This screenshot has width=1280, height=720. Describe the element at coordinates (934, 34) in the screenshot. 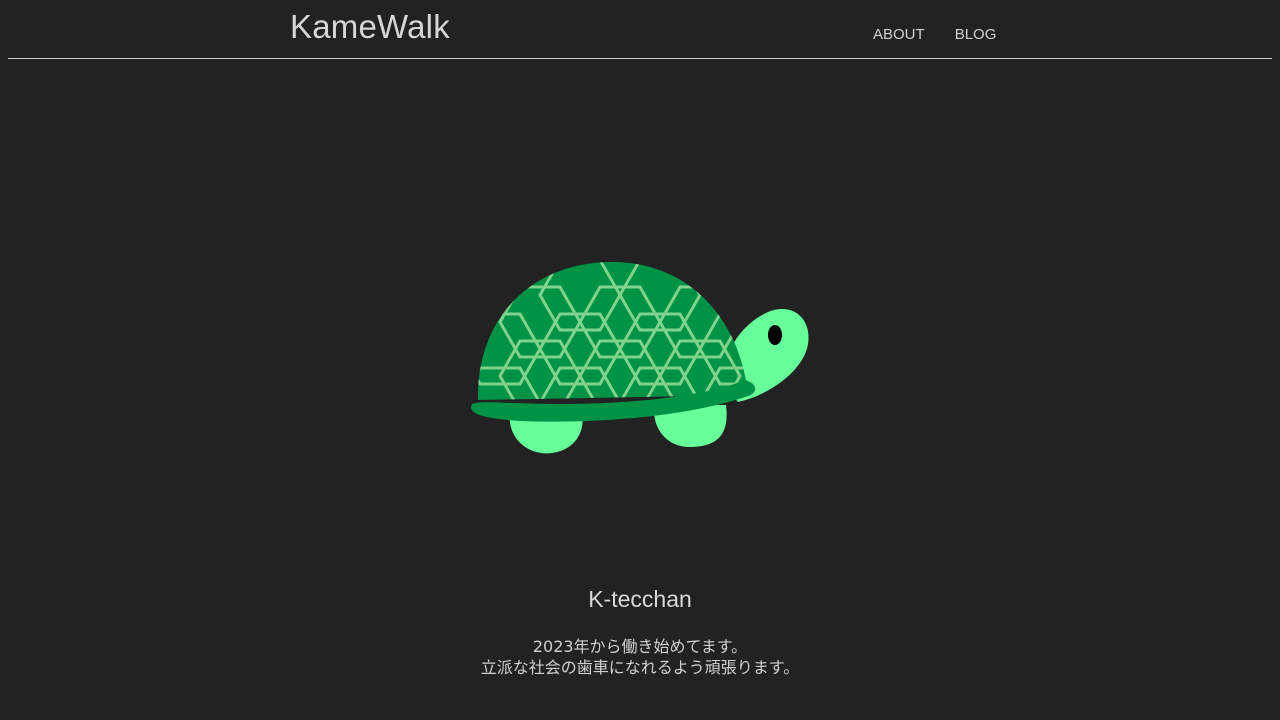

I see `main-nav: ABOUT BLOG` at that location.